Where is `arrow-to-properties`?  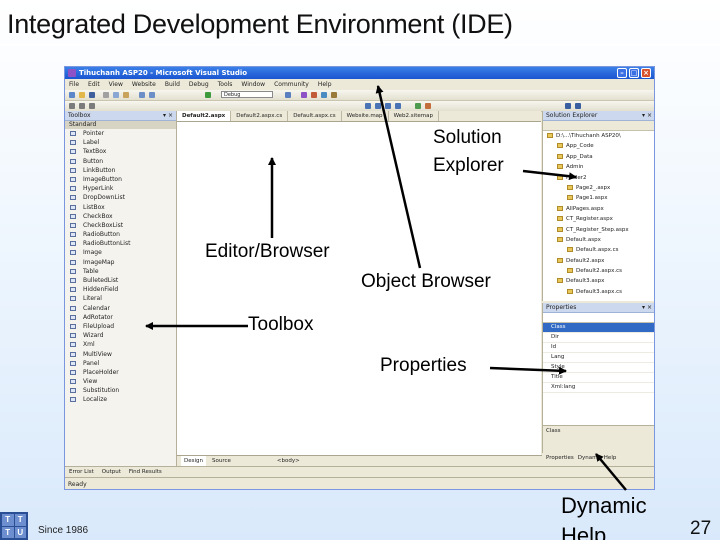
arrow-to-properties is located at coordinates (528, 370).